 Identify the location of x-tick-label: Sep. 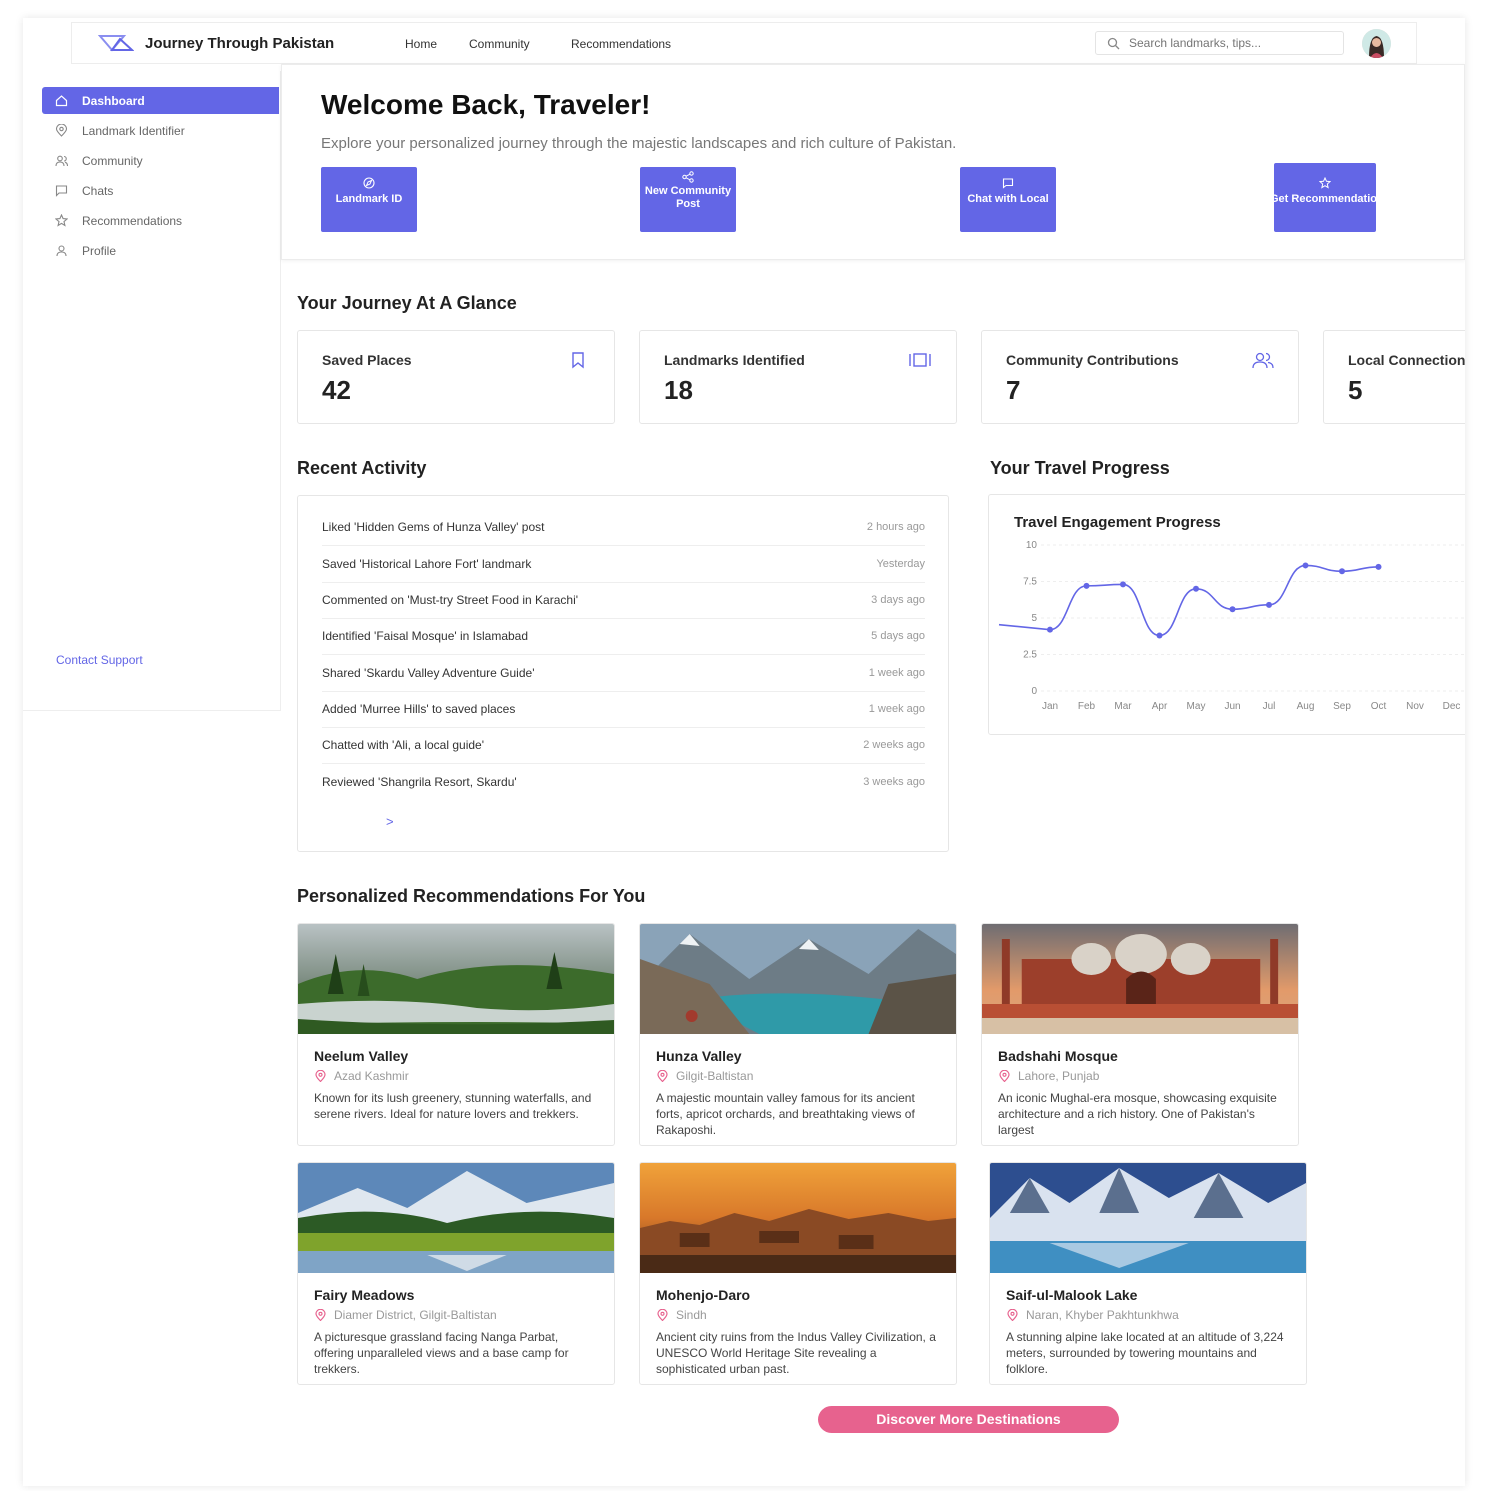
(1342, 706).